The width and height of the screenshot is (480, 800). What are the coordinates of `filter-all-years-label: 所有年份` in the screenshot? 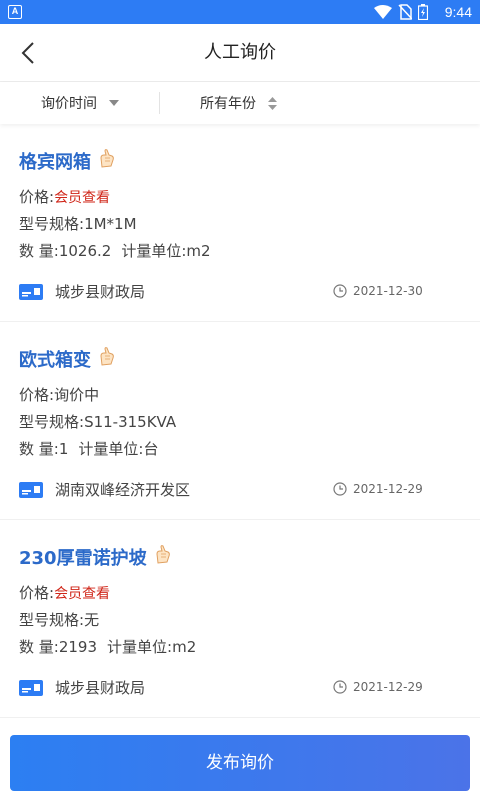 It's located at (228, 104).